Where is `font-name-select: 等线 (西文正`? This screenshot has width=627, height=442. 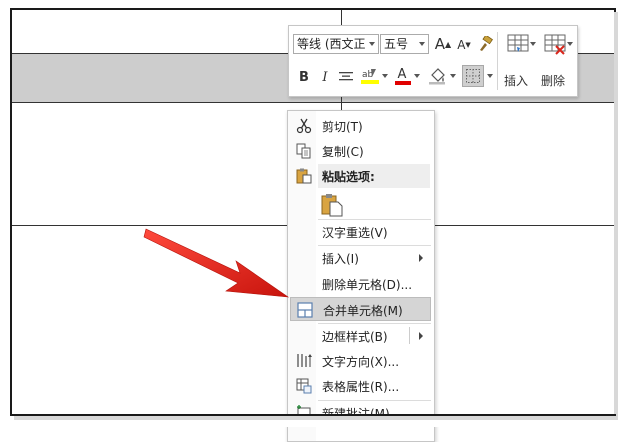
font-name-select: 等线 (西文正 is located at coordinates (336, 44).